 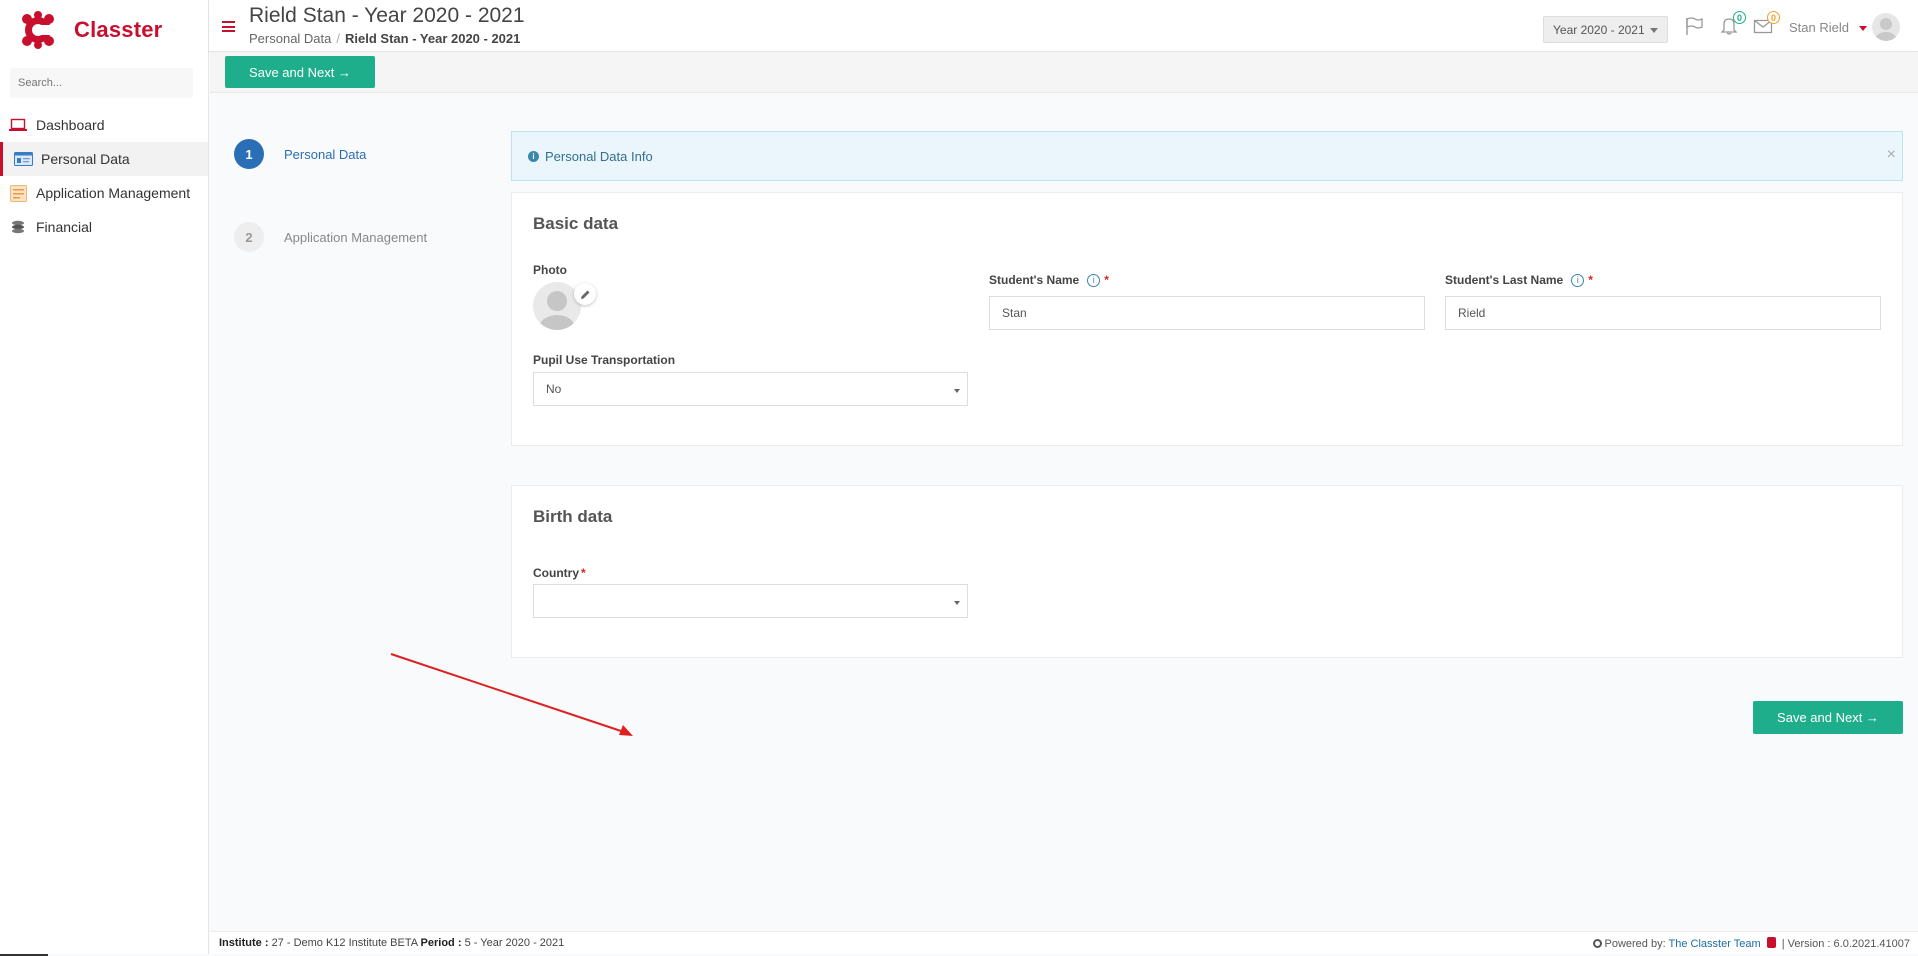 What do you see at coordinates (228, 26) in the screenshot?
I see `menu-toggle-icon` at bounding box center [228, 26].